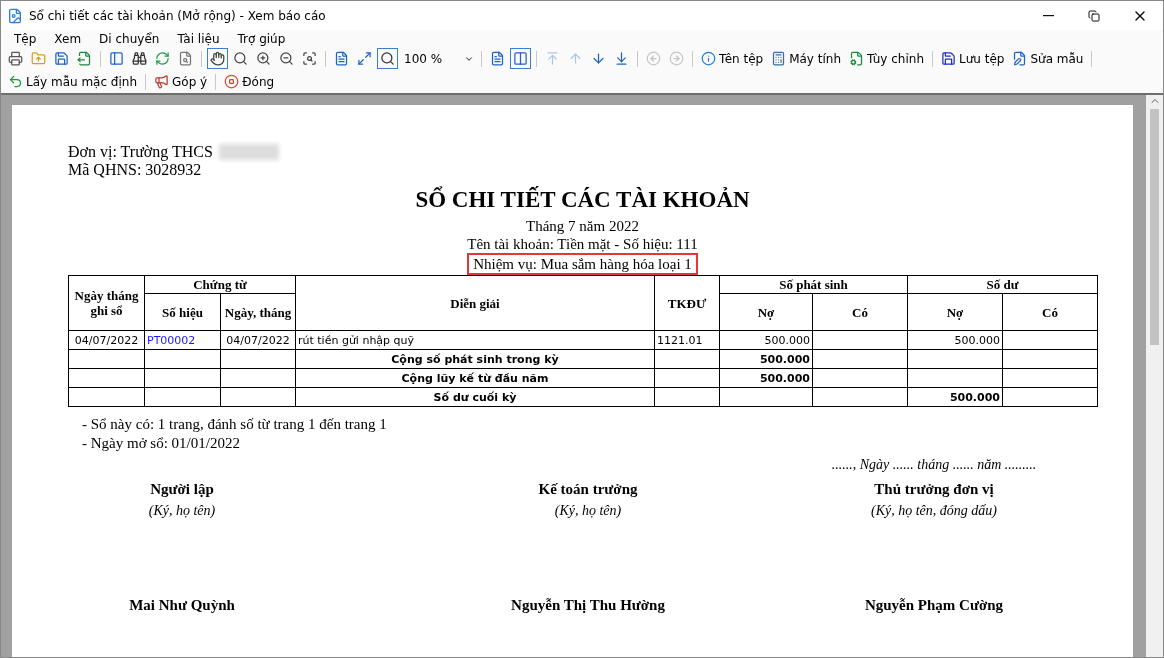 This screenshot has width=1164, height=658. What do you see at coordinates (249, 81) in the screenshot?
I see `toolbar-button: Đóng` at bounding box center [249, 81].